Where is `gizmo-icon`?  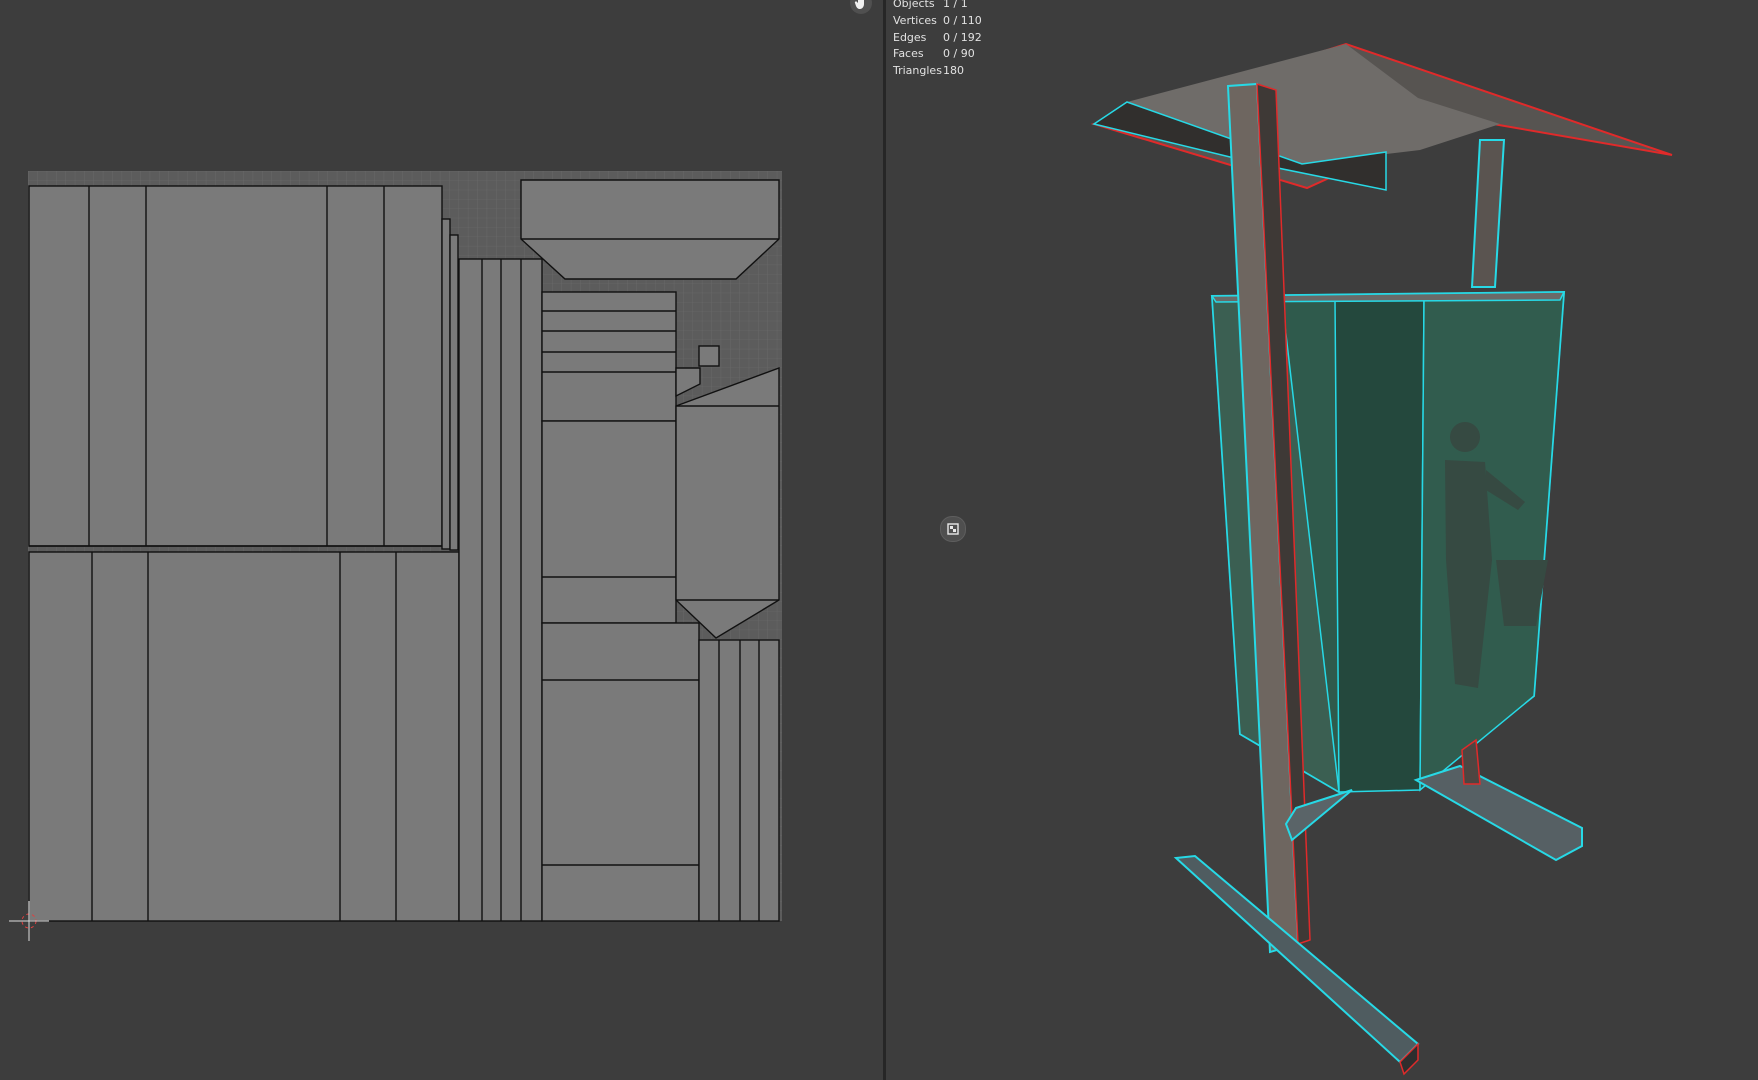
gizmo-icon is located at coordinates (953, 529).